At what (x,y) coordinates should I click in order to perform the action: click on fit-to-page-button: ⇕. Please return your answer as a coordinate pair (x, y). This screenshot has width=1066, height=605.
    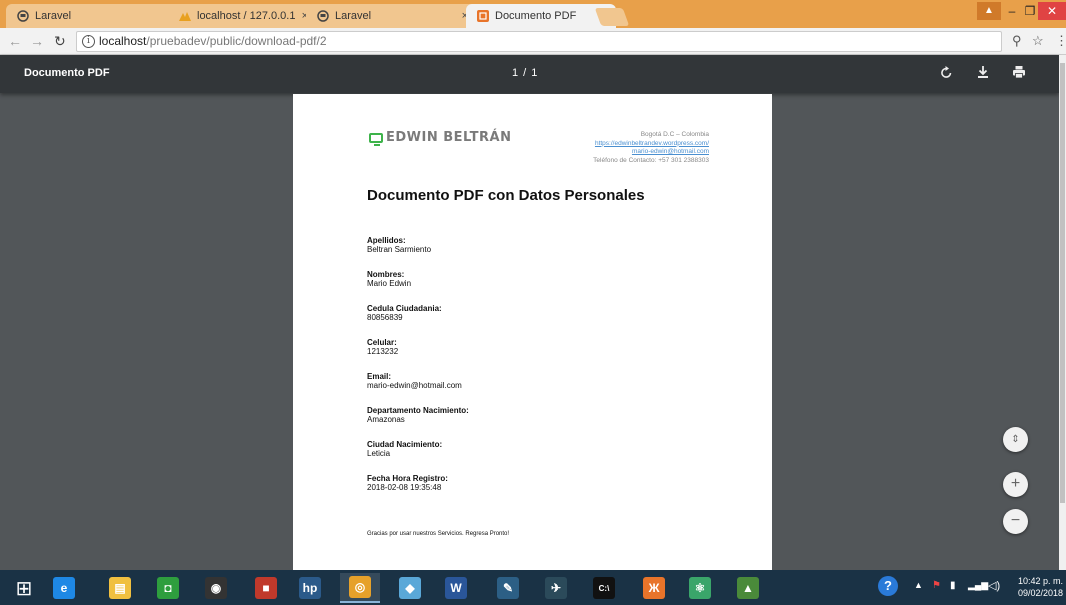
    Looking at the image, I should click on (1015, 439).